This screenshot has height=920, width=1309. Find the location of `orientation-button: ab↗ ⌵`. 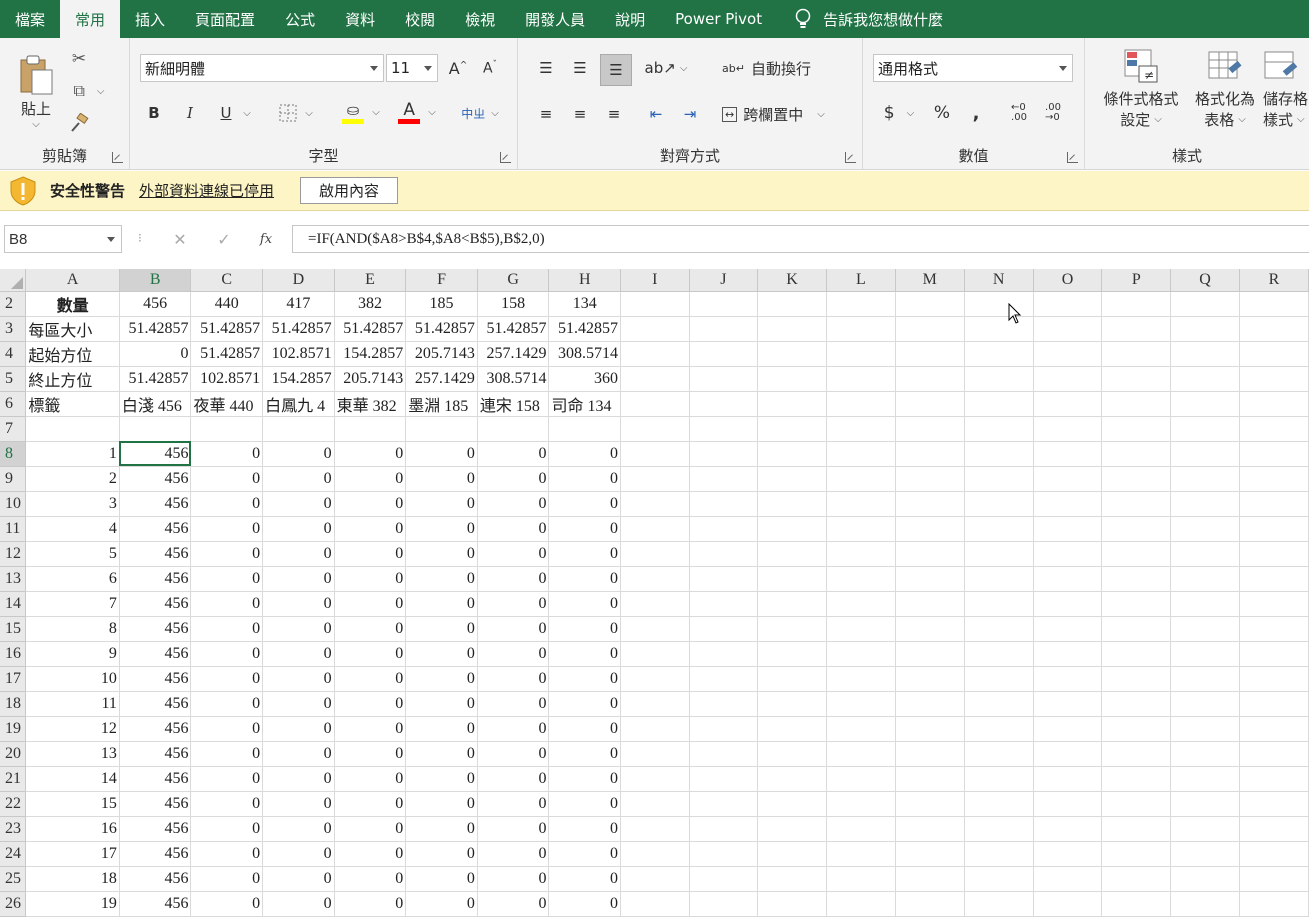

orientation-button: ab↗ ⌵ is located at coordinates (666, 68).